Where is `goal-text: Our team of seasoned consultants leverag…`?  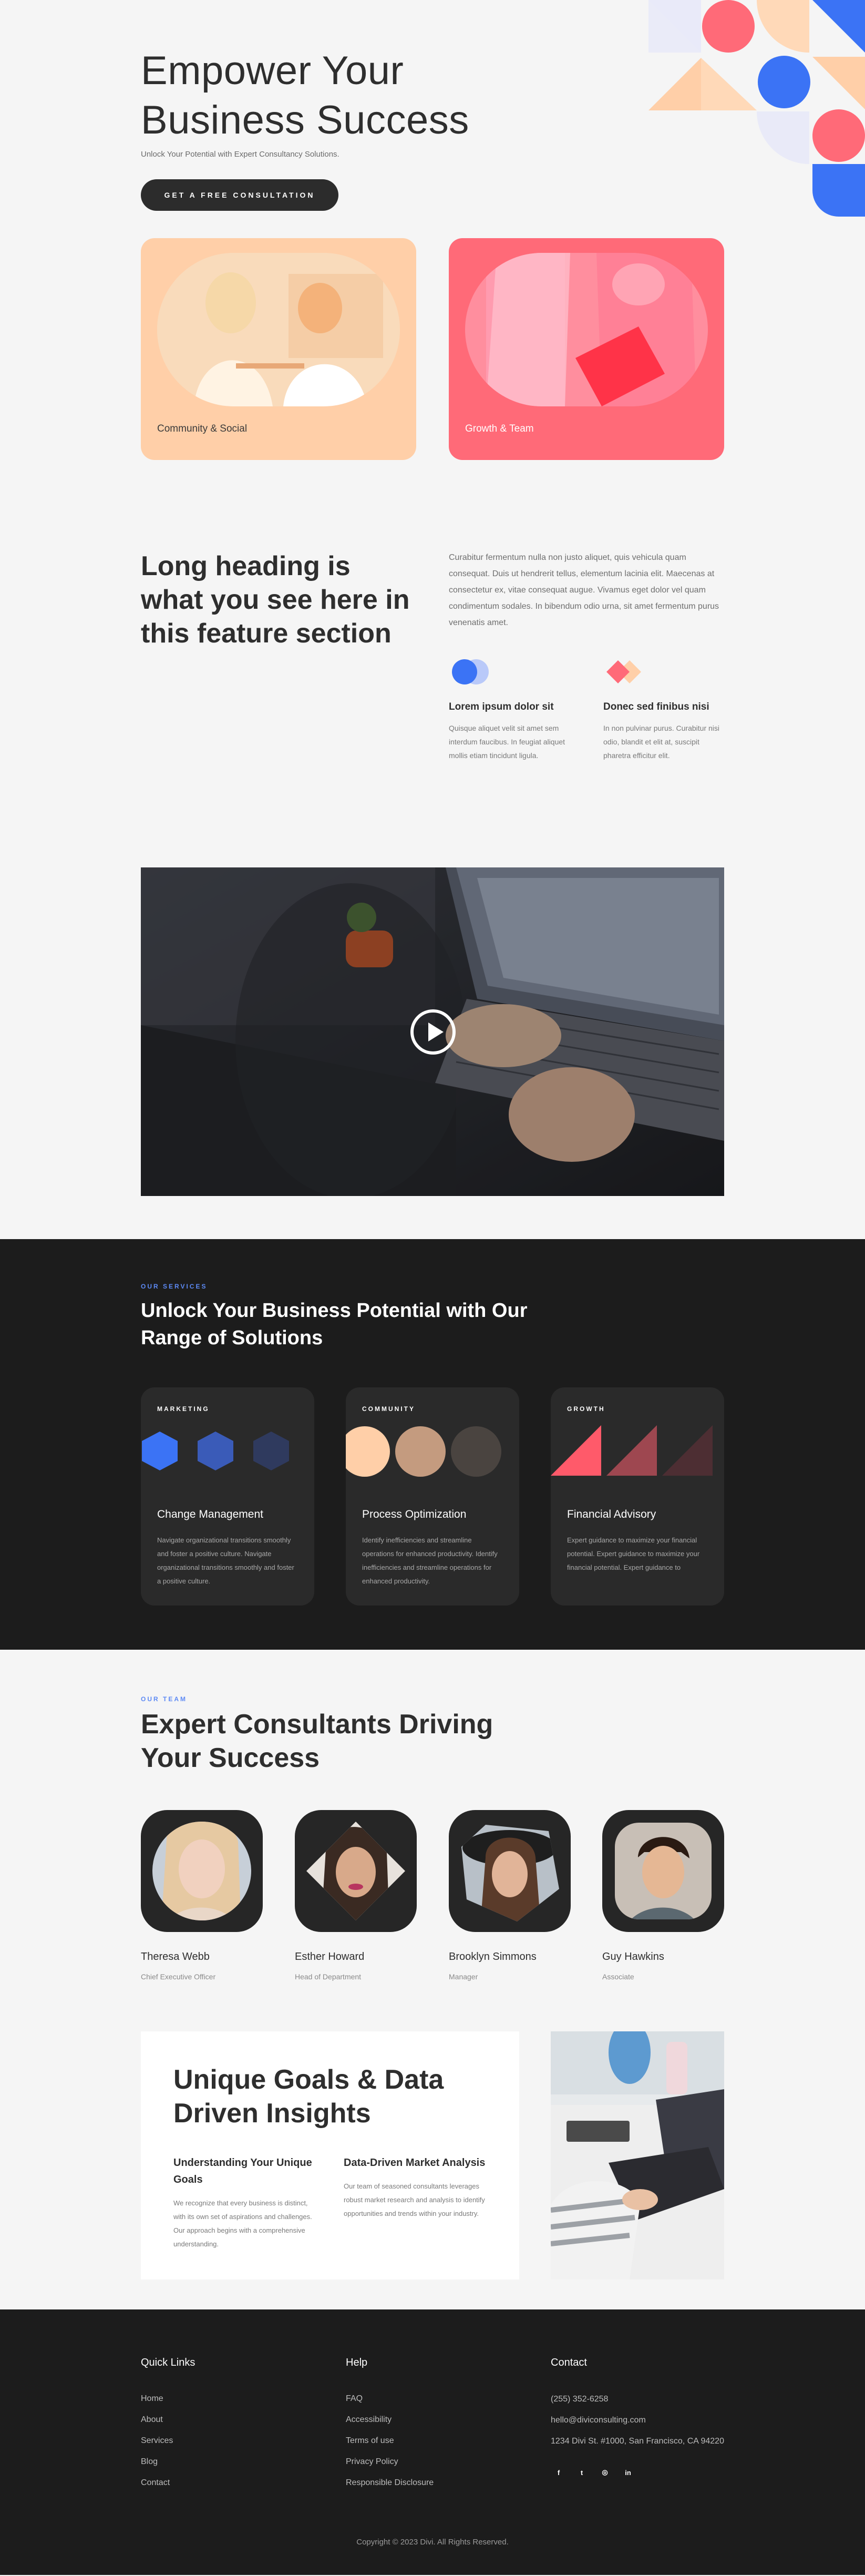 goal-text: Our team of seasoned consultants leverag… is located at coordinates (414, 2199).